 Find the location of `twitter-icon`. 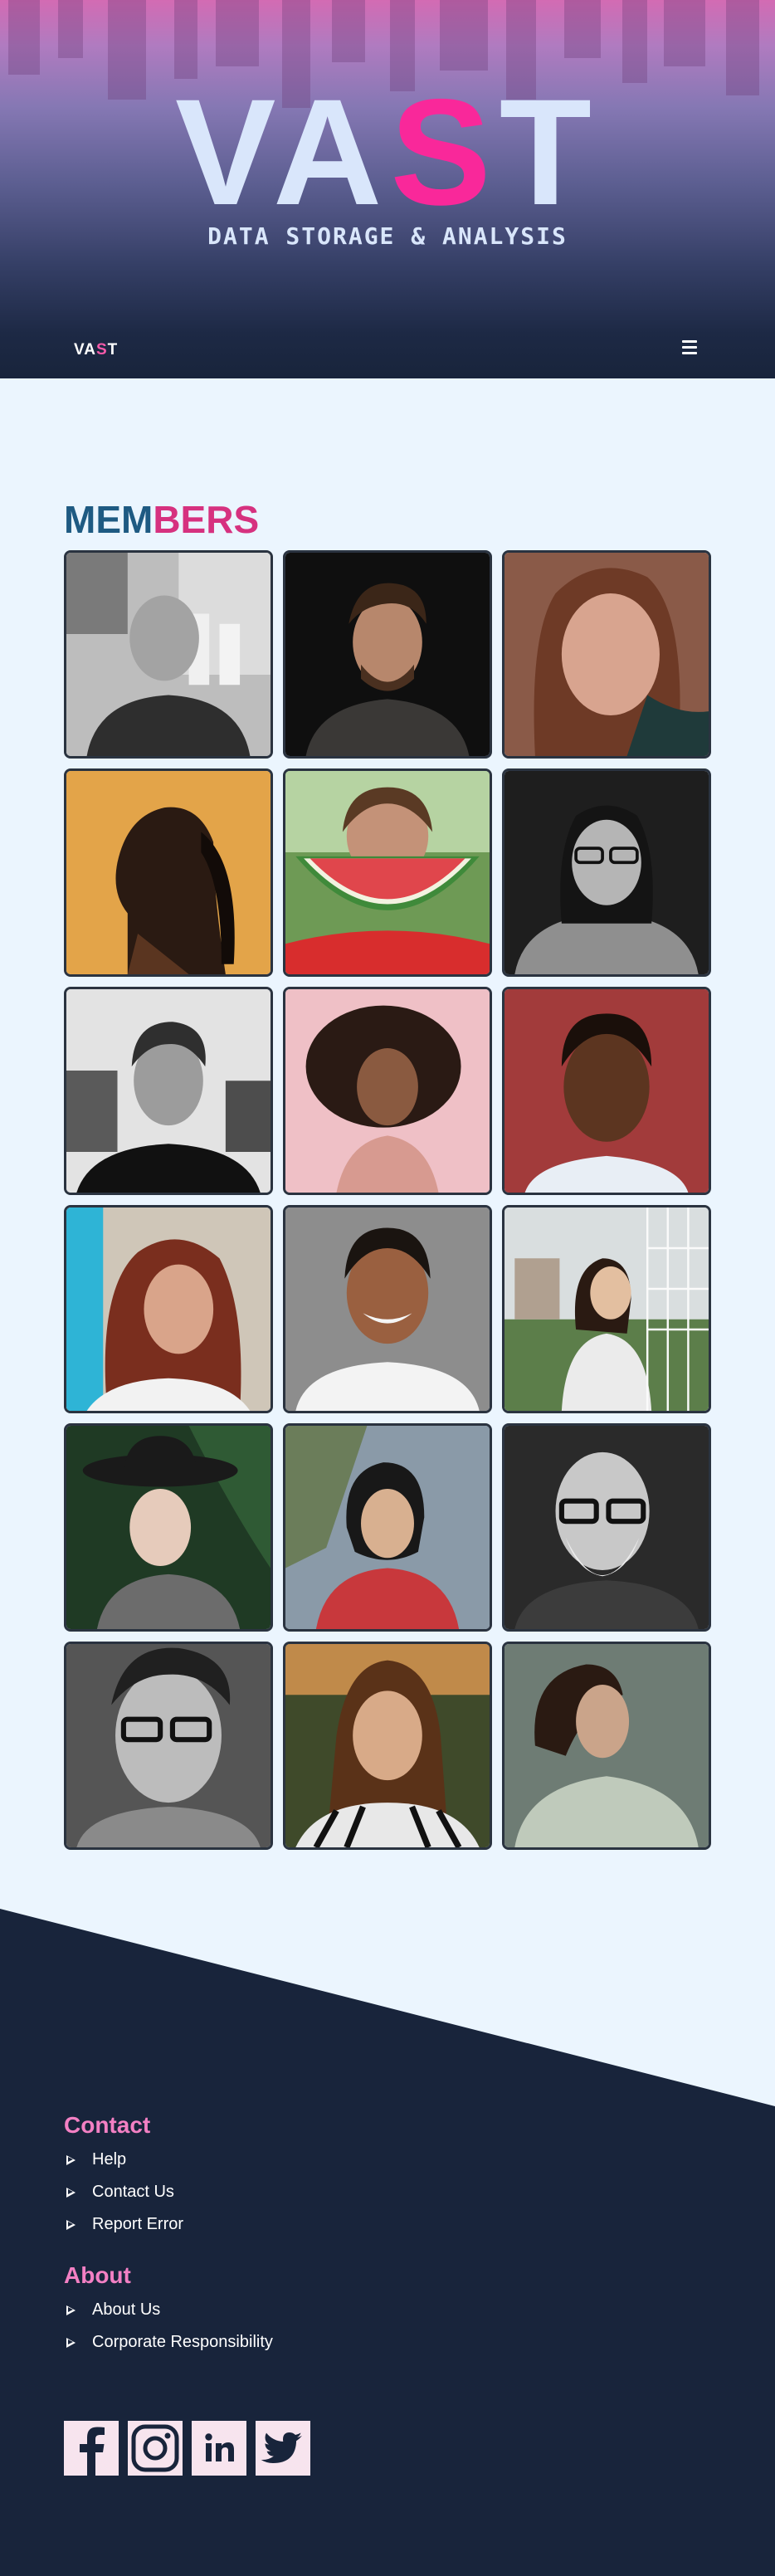

twitter-icon is located at coordinates (283, 2448).